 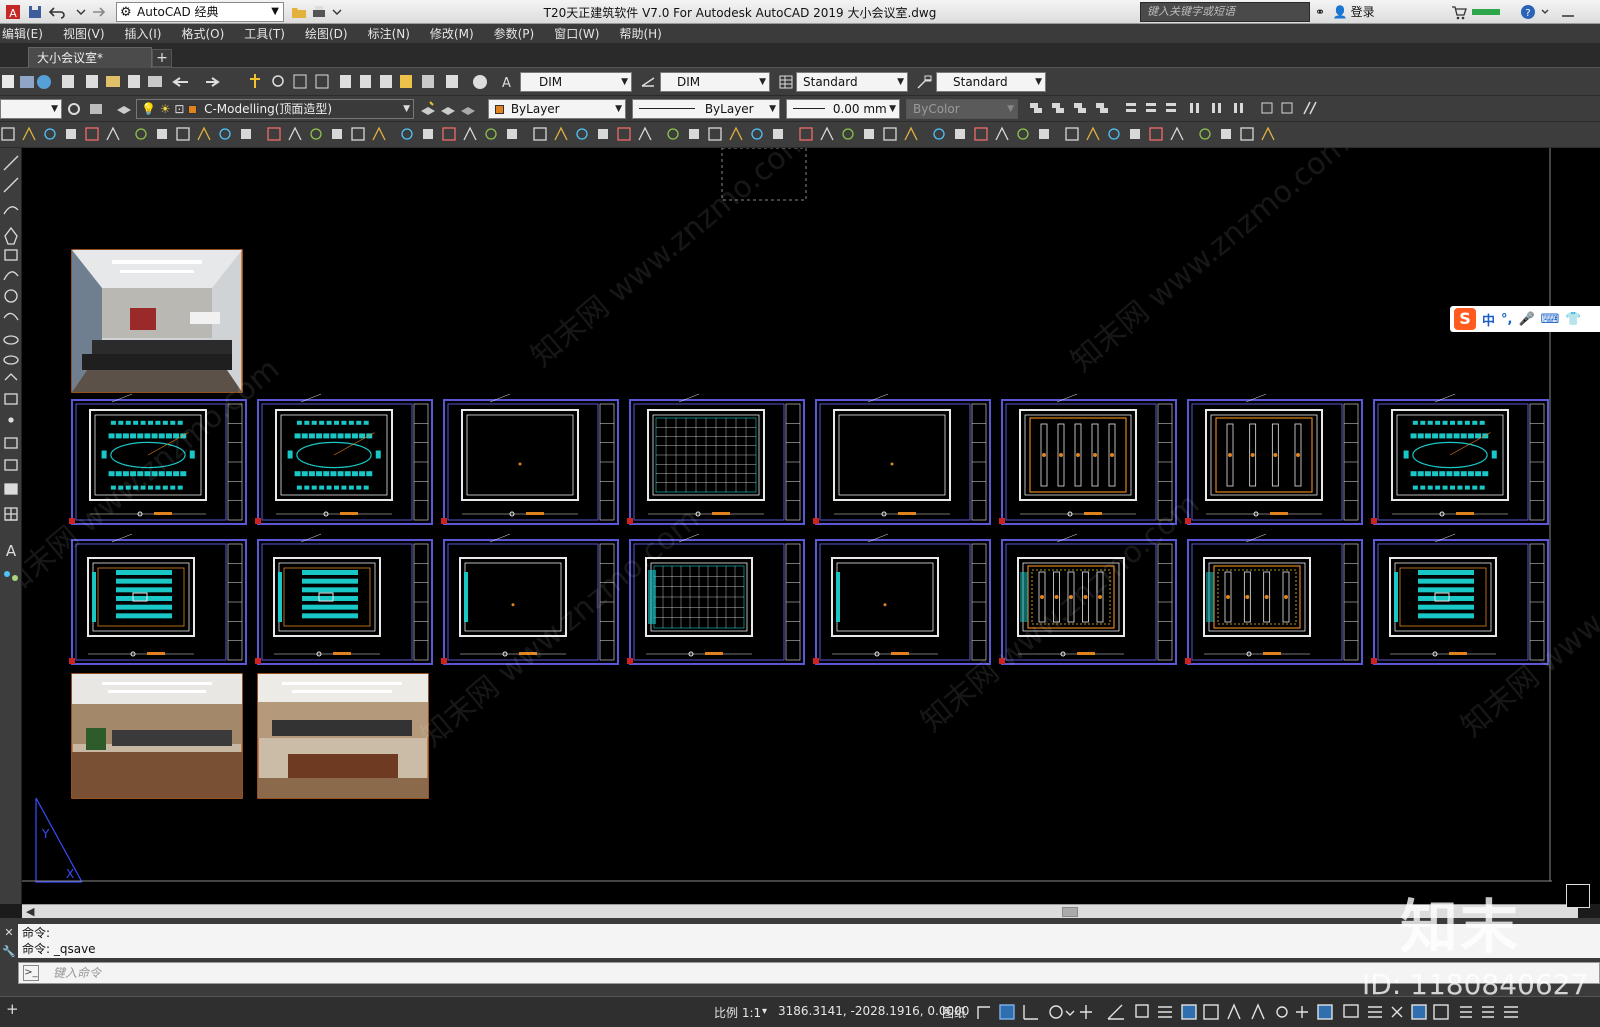 What do you see at coordinates (84, 34) in the screenshot?
I see `menu-view: 视图(V)` at bounding box center [84, 34].